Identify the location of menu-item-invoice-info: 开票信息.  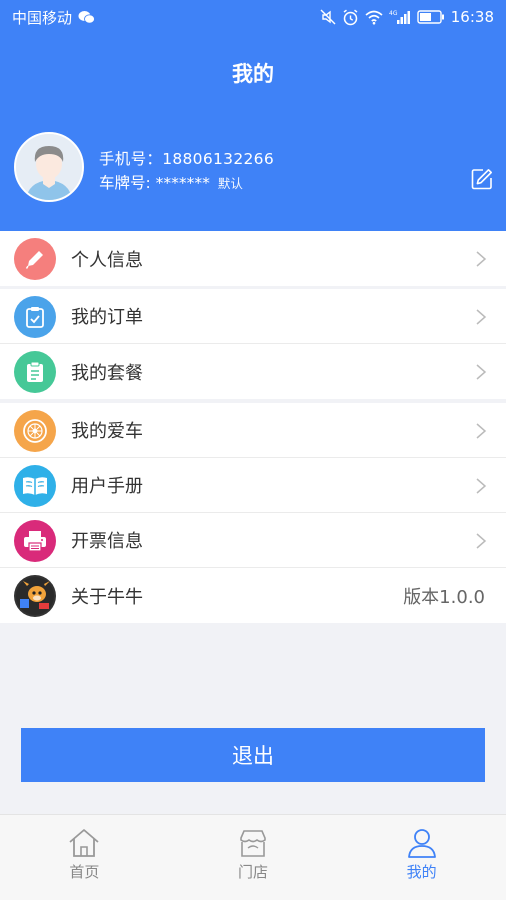
(253, 540).